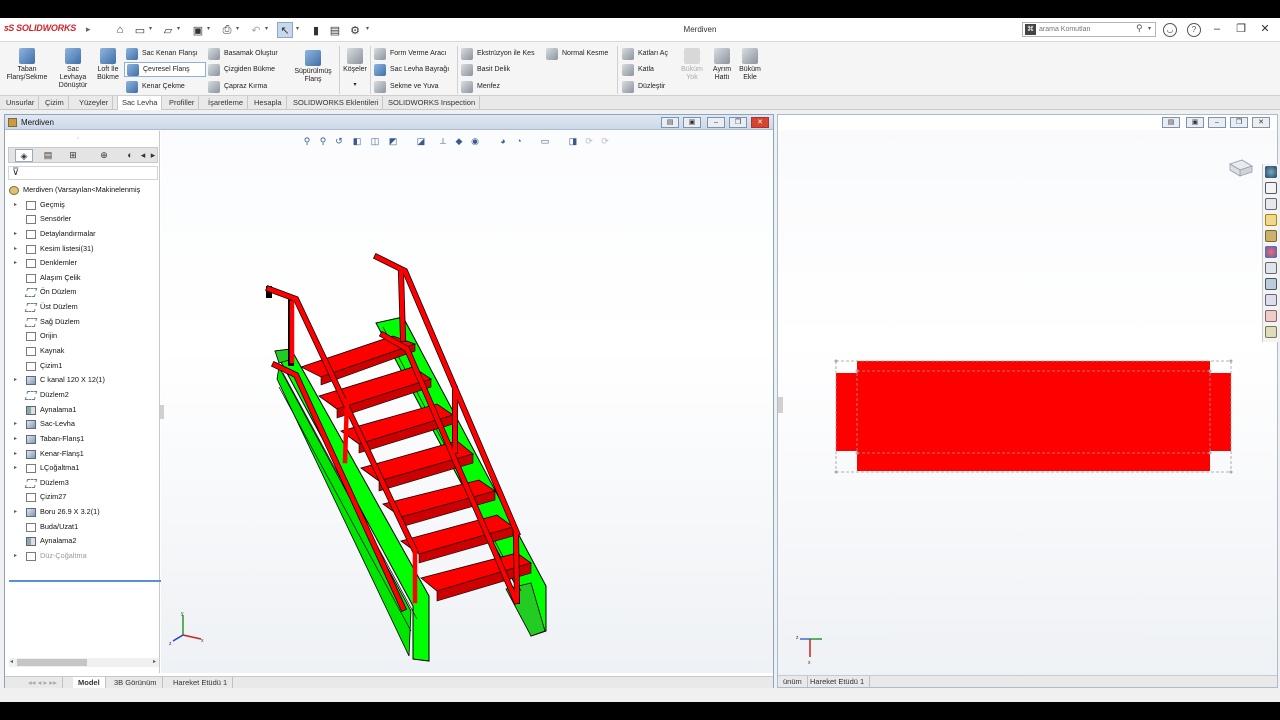 The image size is (1280, 720). What do you see at coordinates (1271, 204) in the screenshot?
I see `design-library-icon` at bounding box center [1271, 204].